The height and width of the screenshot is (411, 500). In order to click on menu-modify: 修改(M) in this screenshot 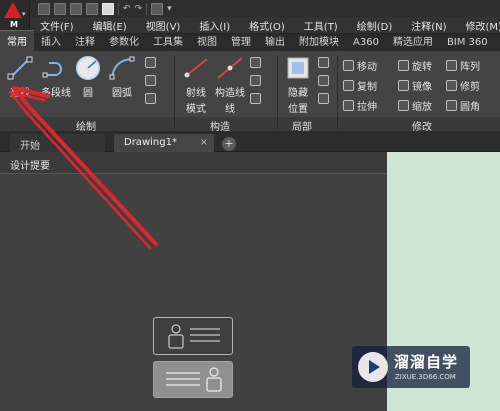, I will do `click(478, 25)`.